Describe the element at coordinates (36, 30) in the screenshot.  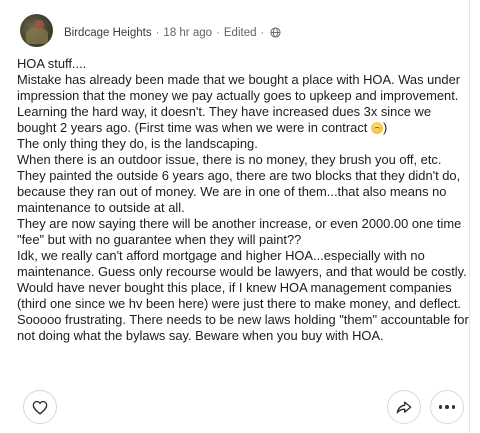
I see `author-avatar` at that location.